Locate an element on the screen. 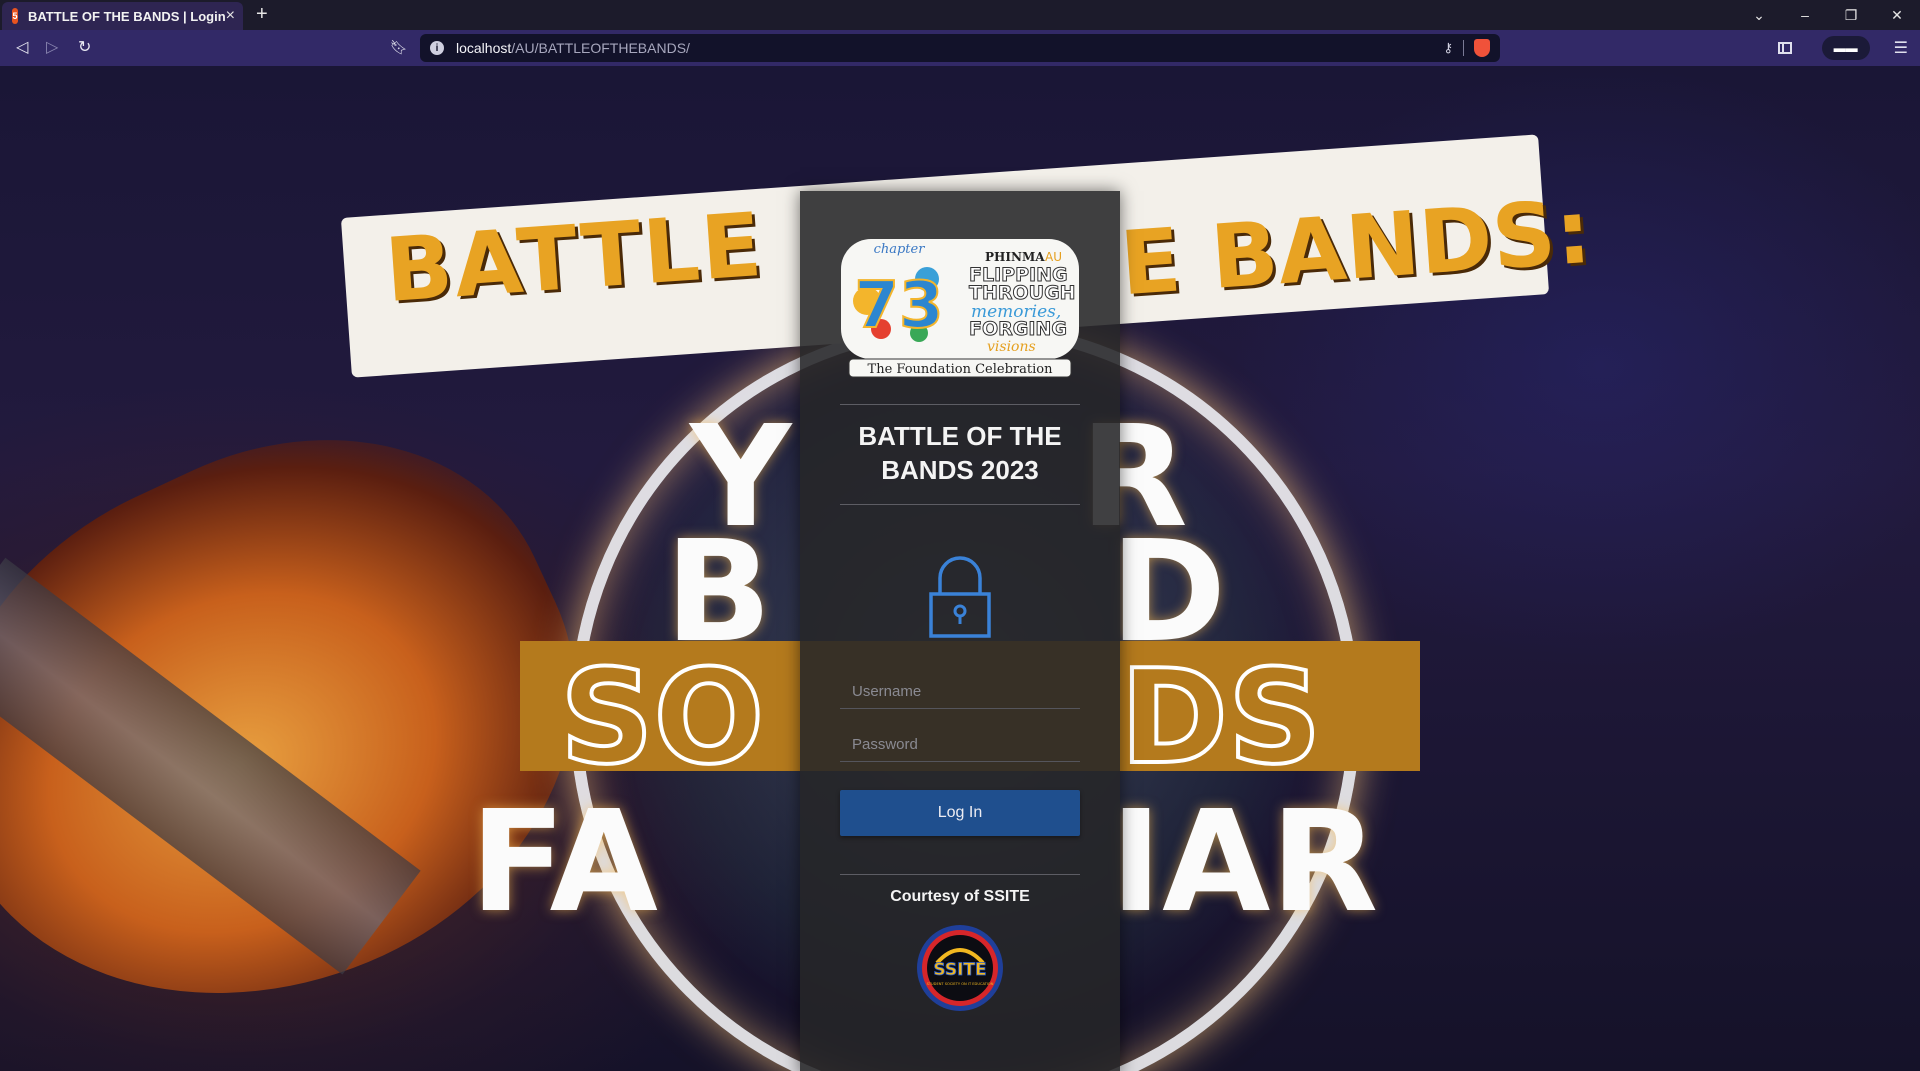 This screenshot has height=1071, width=1920. tab-title: BATTLE OF THE BANDS | Login is located at coordinates (127, 16).